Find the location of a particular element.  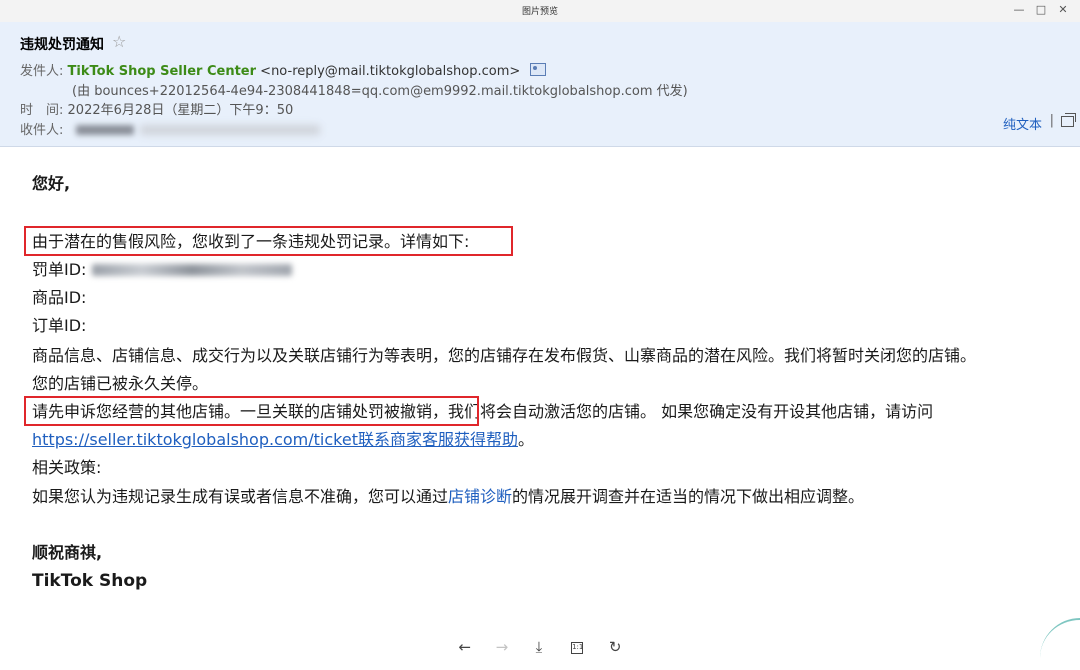

greeting: 您好, is located at coordinates (51, 183).